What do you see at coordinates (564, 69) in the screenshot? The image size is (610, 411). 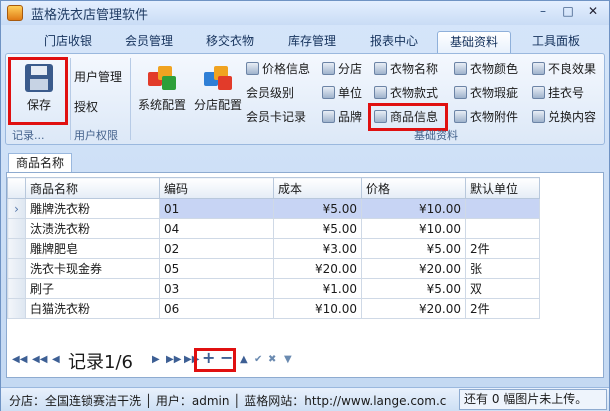 I see `bad-effect-button: 不良效果` at bounding box center [564, 69].